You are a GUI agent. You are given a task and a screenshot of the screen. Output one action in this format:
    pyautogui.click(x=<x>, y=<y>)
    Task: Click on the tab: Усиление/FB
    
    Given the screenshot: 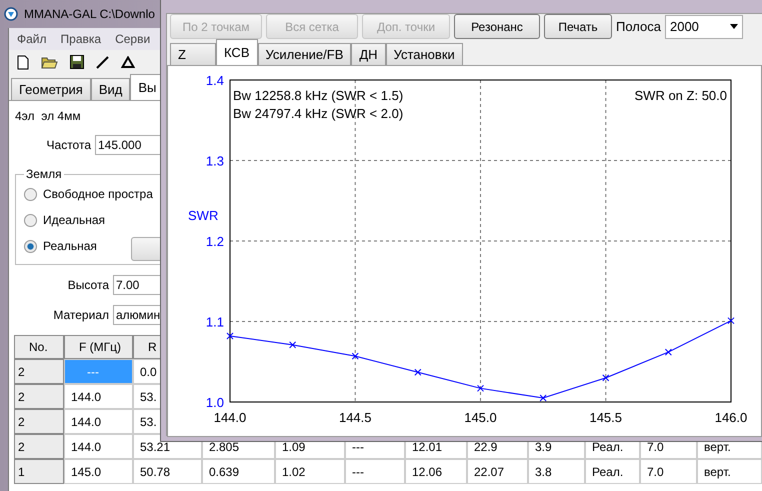 What is the action you would take?
    pyautogui.click(x=305, y=54)
    